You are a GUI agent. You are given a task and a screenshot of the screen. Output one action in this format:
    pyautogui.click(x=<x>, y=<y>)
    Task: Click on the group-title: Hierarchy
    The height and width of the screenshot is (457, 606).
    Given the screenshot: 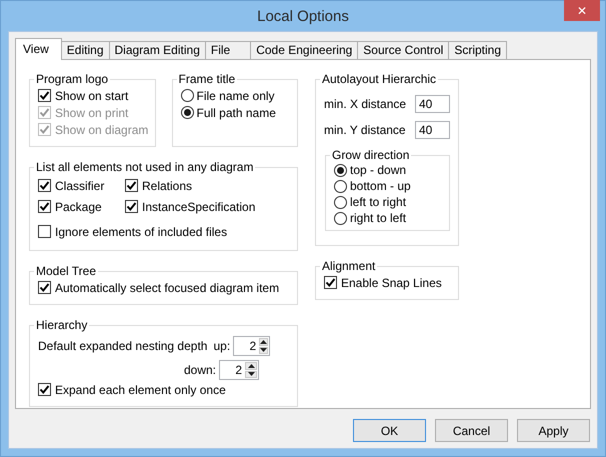 What is the action you would take?
    pyautogui.click(x=61, y=325)
    